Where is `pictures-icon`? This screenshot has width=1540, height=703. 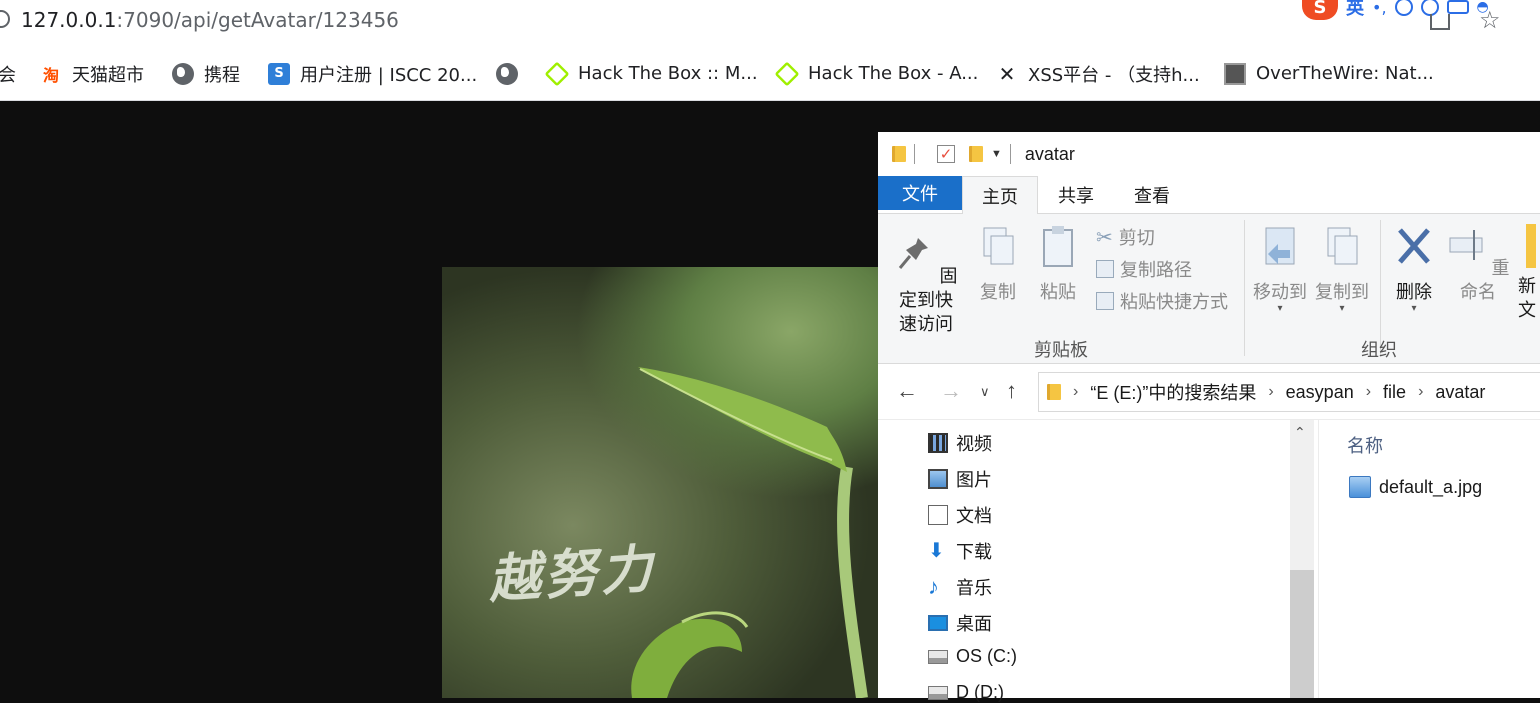
pictures-icon is located at coordinates (938, 479).